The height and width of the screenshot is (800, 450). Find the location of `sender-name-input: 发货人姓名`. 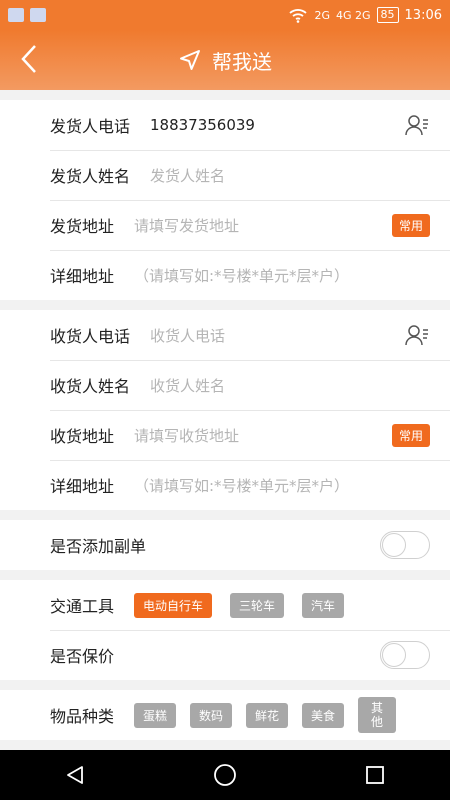

sender-name-input: 发货人姓名 is located at coordinates (187, 175).